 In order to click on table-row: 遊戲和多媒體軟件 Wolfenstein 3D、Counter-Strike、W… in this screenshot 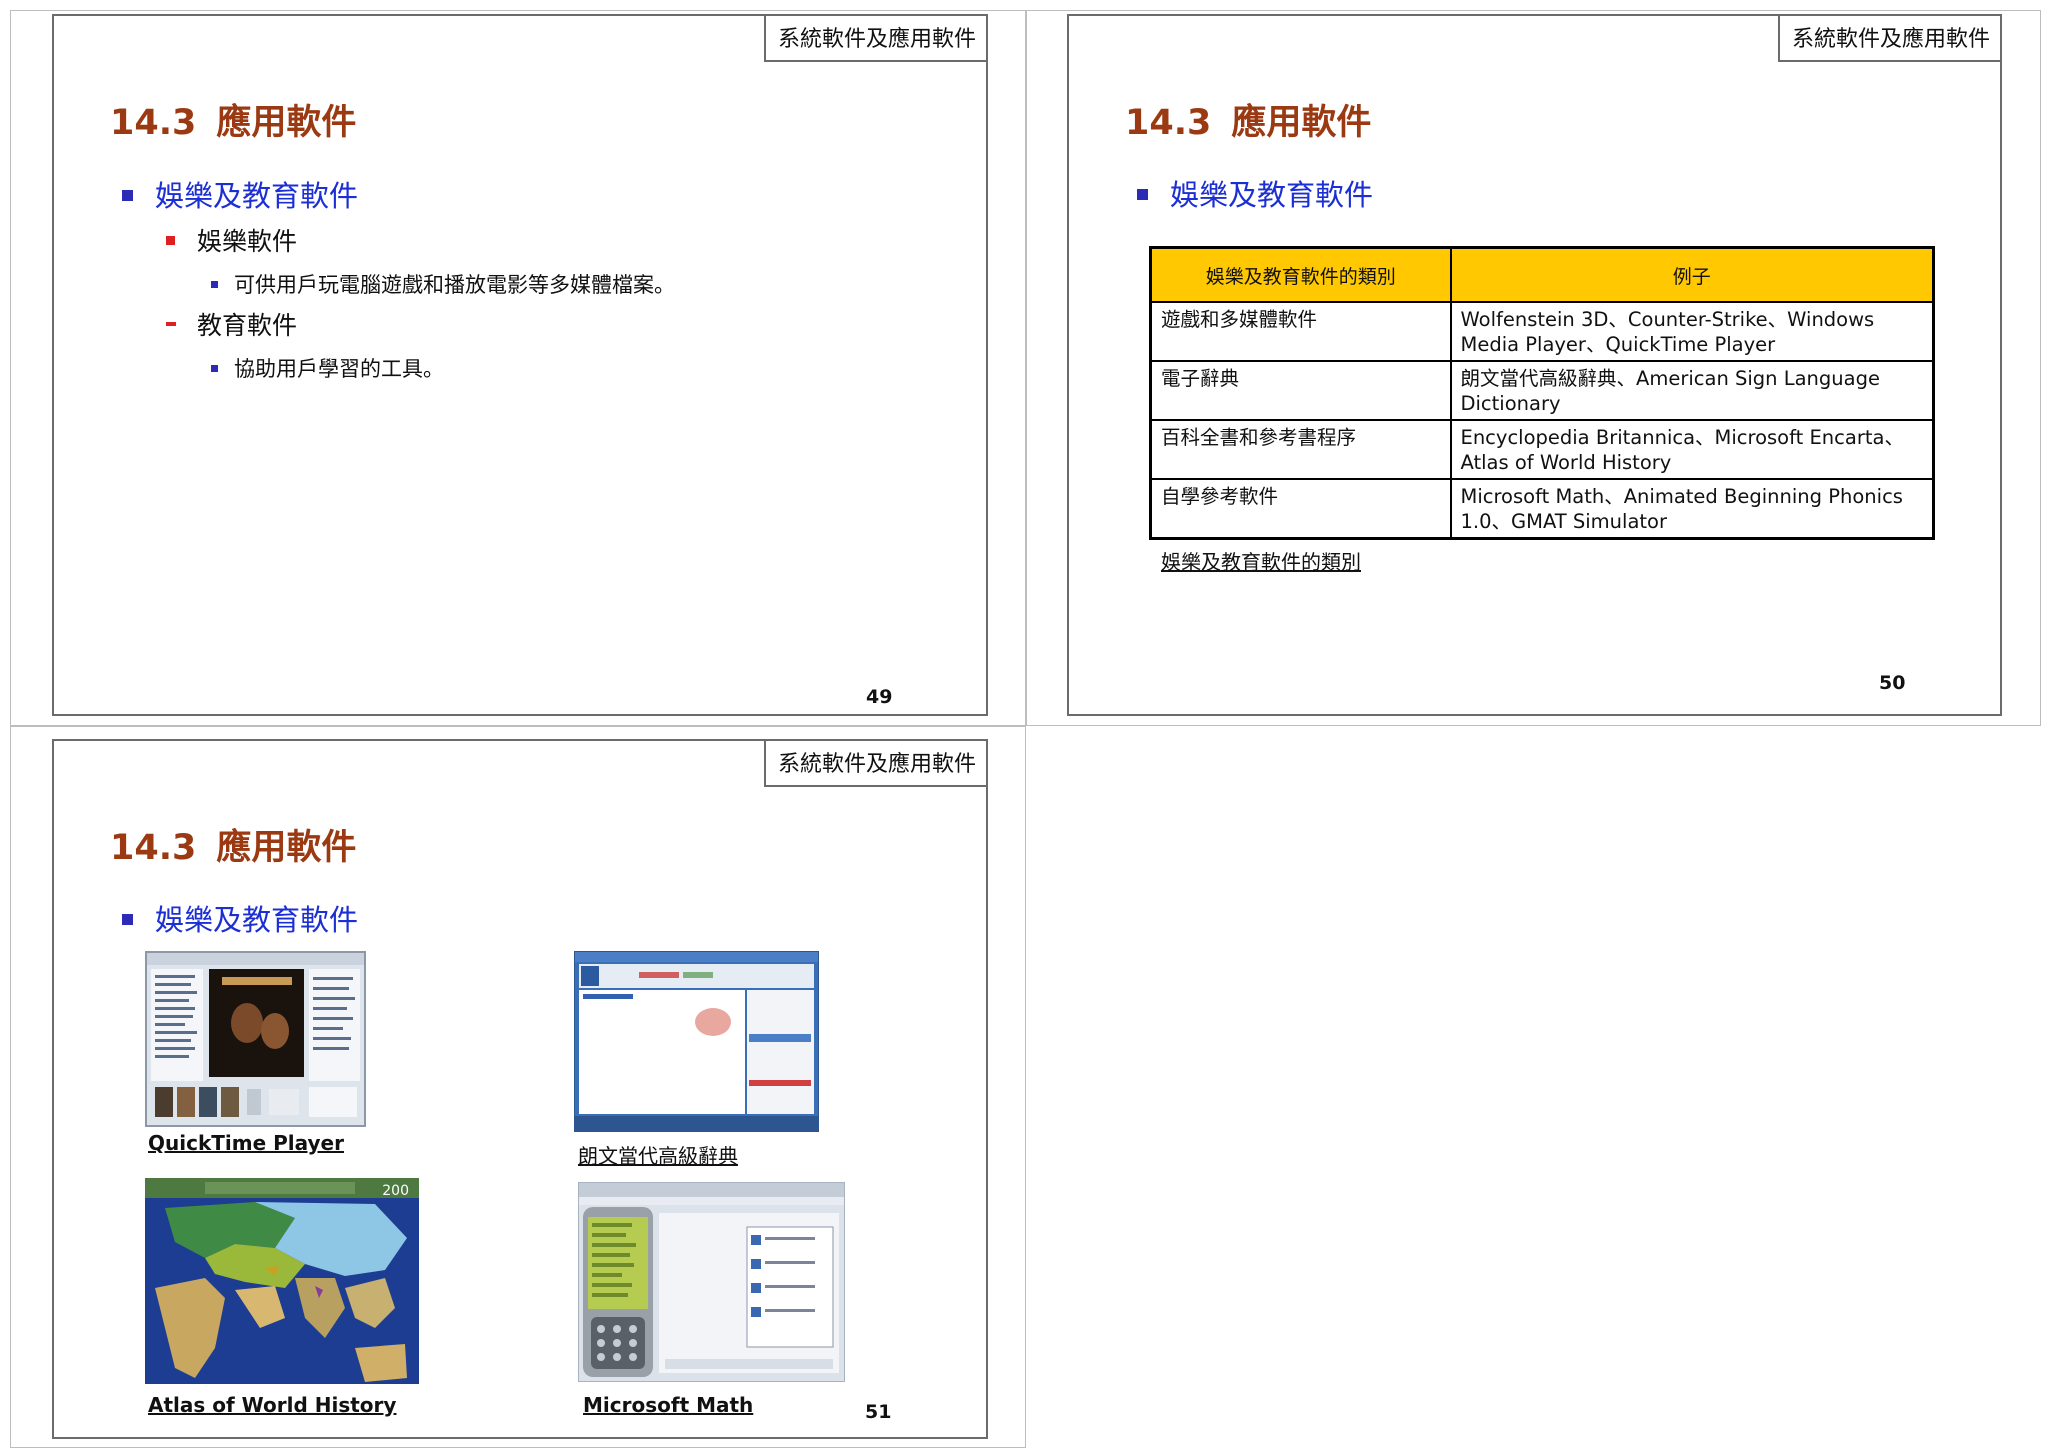, I will do `click(1542, 331)`.